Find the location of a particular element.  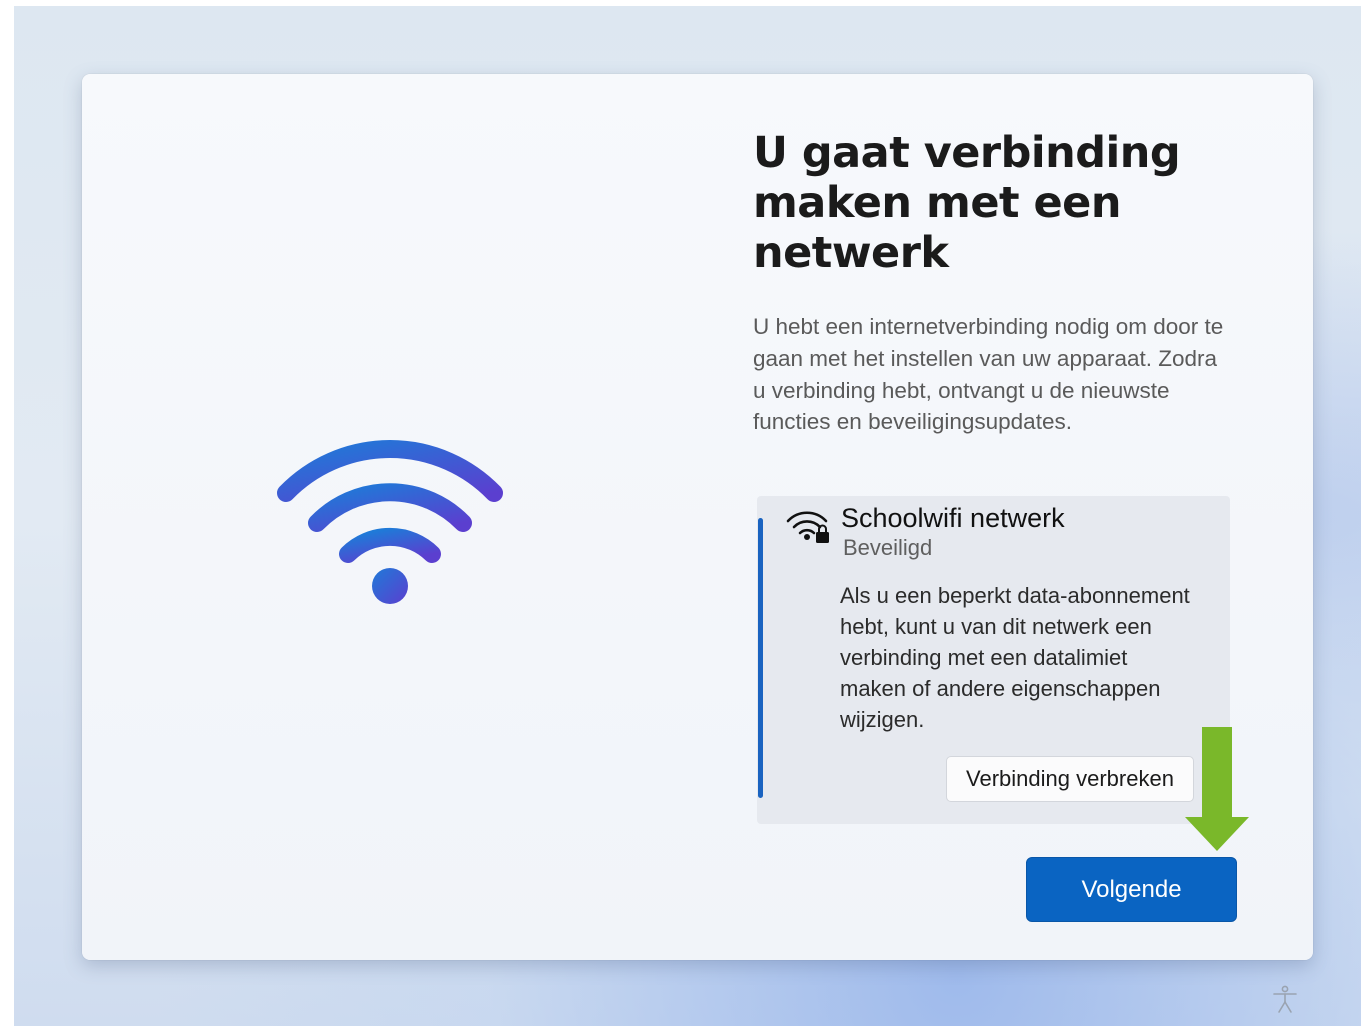

wifi-secured-icon is located at coordinates (807, 527).